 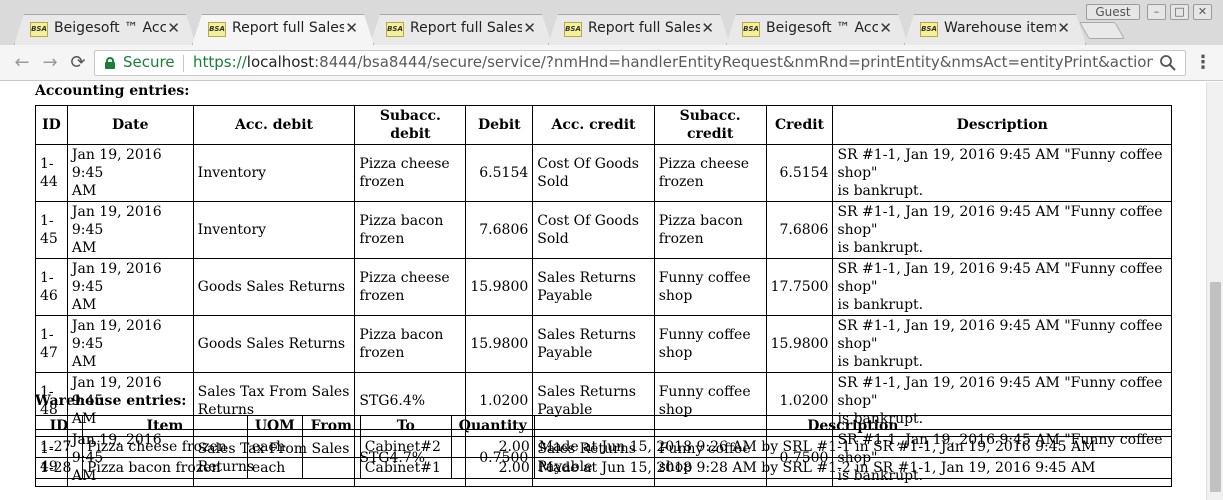 I want to click on table-cell: 1- 47, so click(x=51, y=344).